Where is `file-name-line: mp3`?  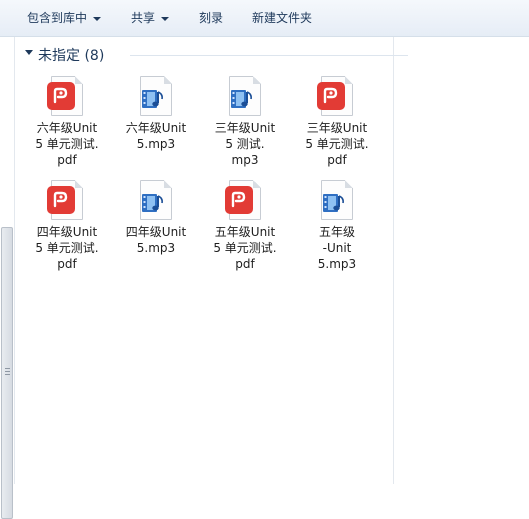 file-name-line: mp3 is located at coordinates (245, 160).